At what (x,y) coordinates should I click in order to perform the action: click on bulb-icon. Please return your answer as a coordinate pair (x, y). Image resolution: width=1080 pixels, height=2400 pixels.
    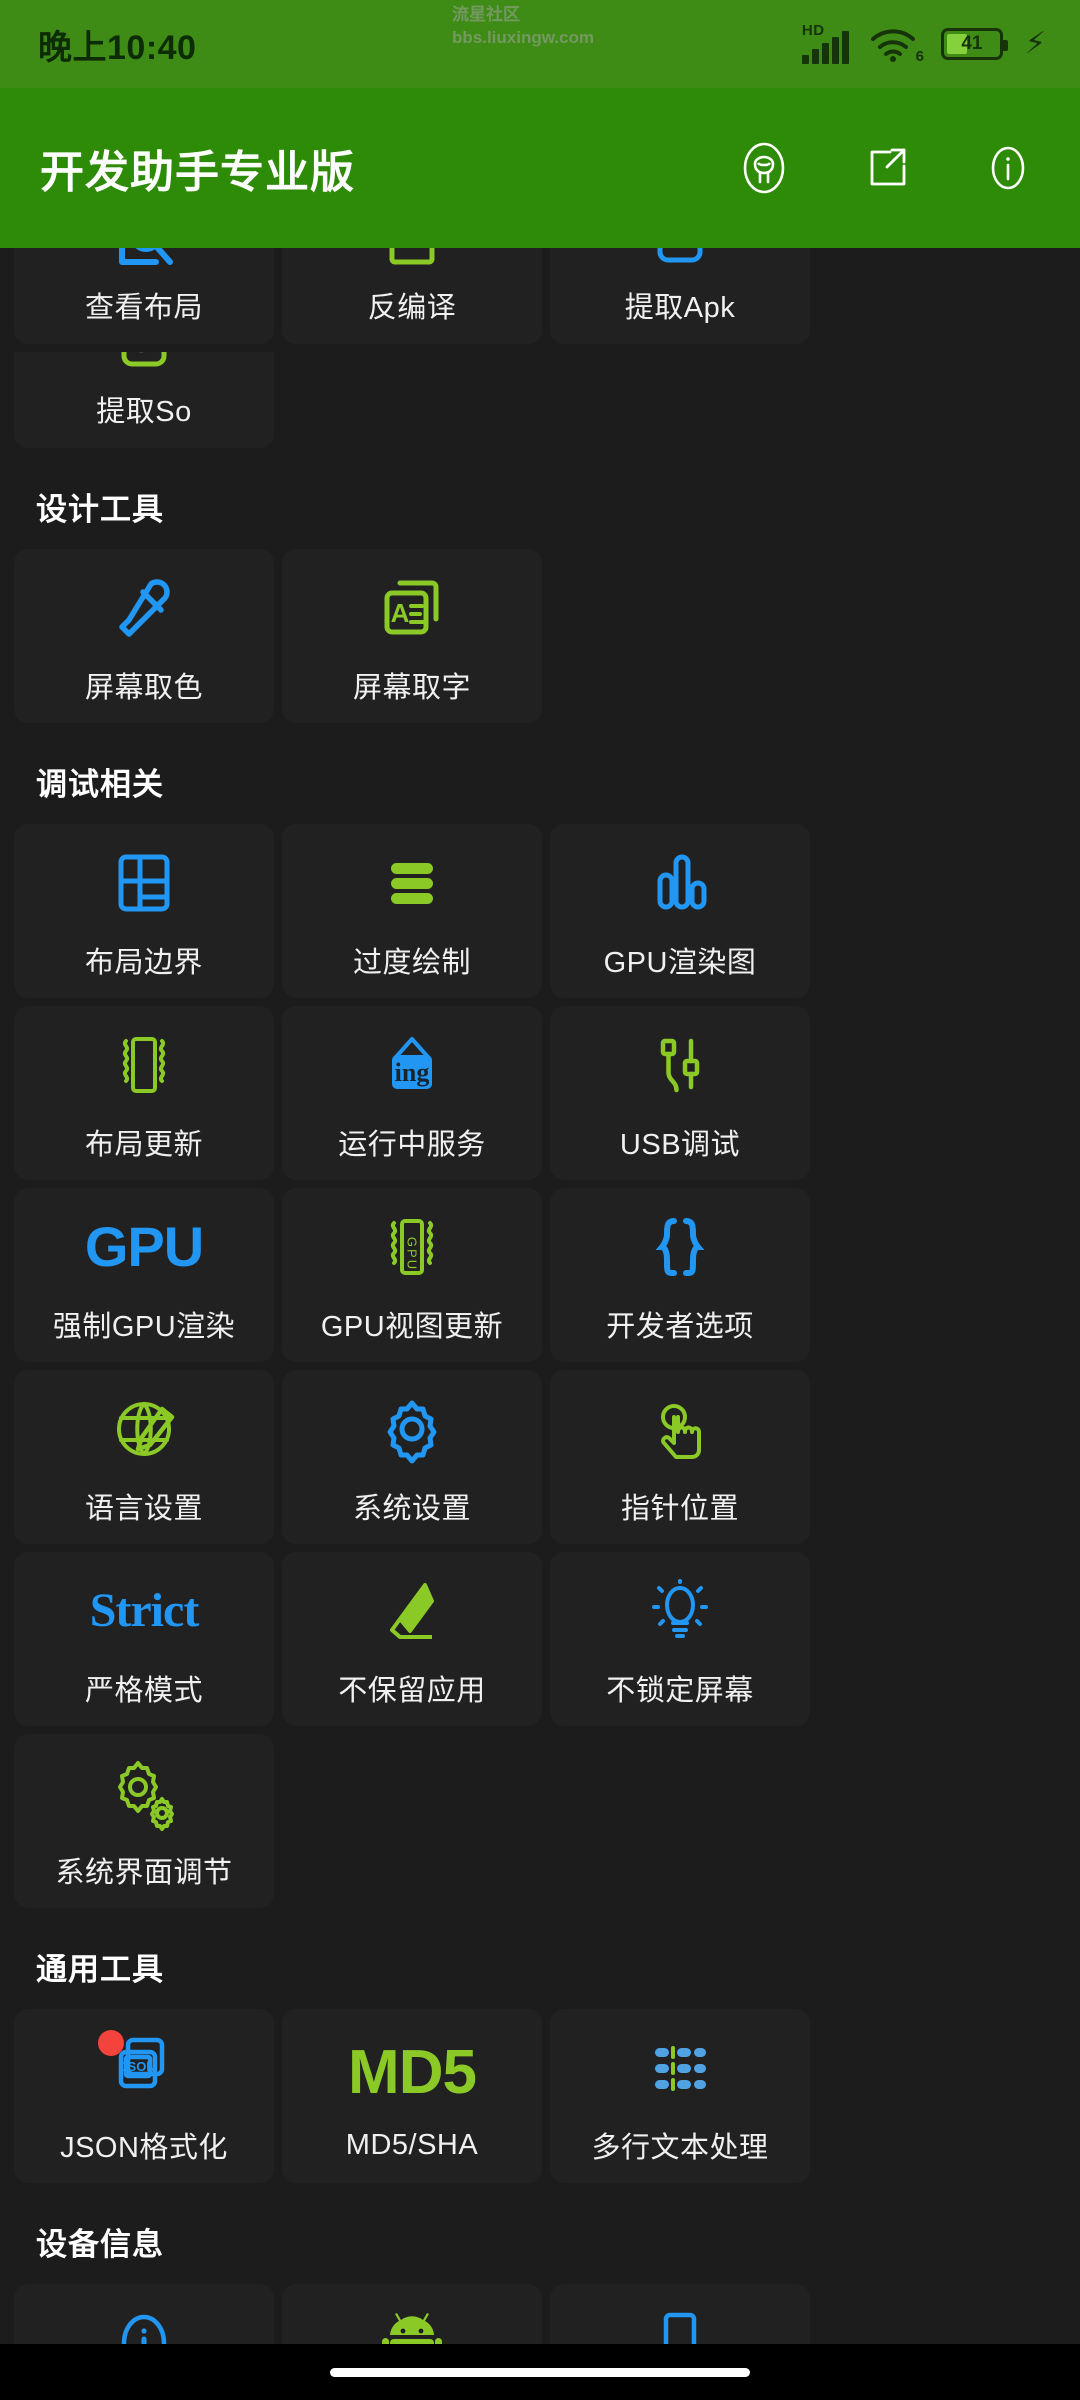
    Looking at the image, I should click on (680, 1611).